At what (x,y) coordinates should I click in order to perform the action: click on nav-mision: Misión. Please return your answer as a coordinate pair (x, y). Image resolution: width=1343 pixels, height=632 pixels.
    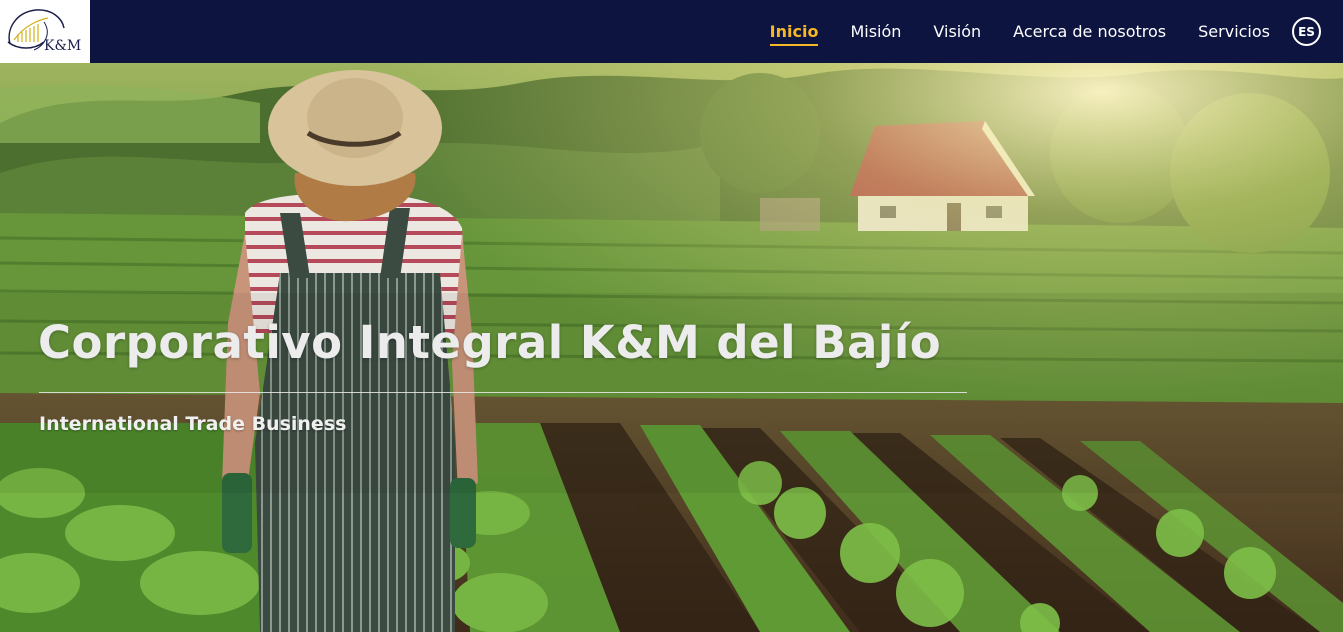
    Looking at the image, I should click on (875, 31).